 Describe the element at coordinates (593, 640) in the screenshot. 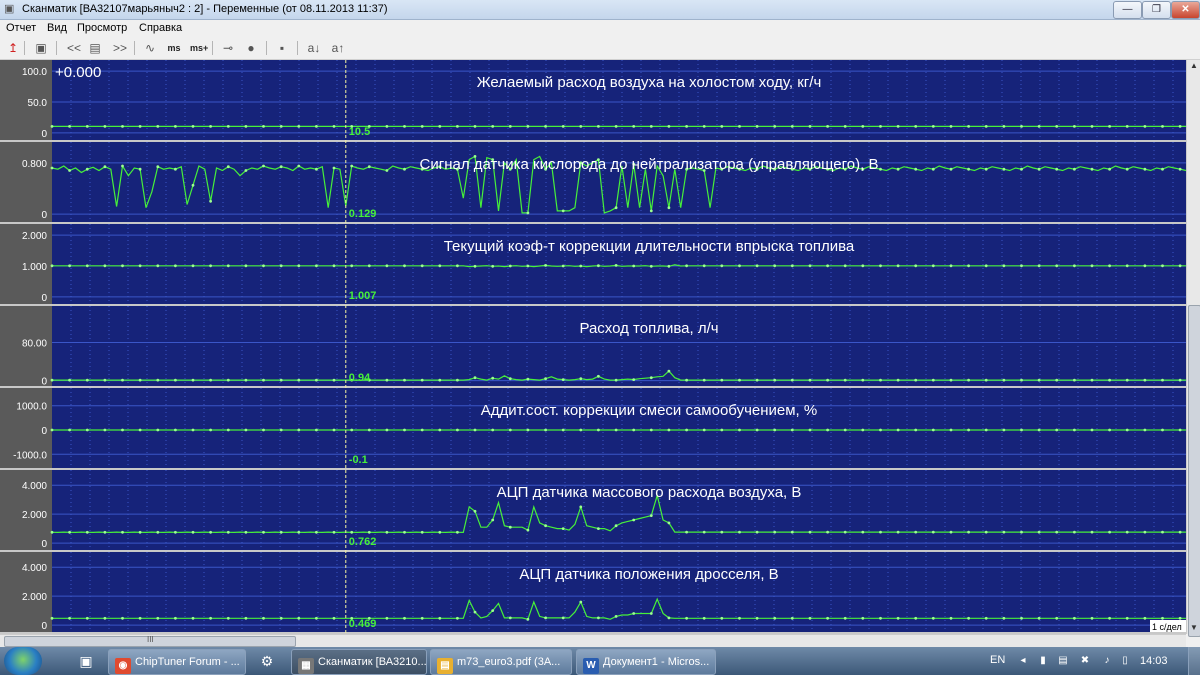

I see `horizontal-scrollbar: III` at that location.